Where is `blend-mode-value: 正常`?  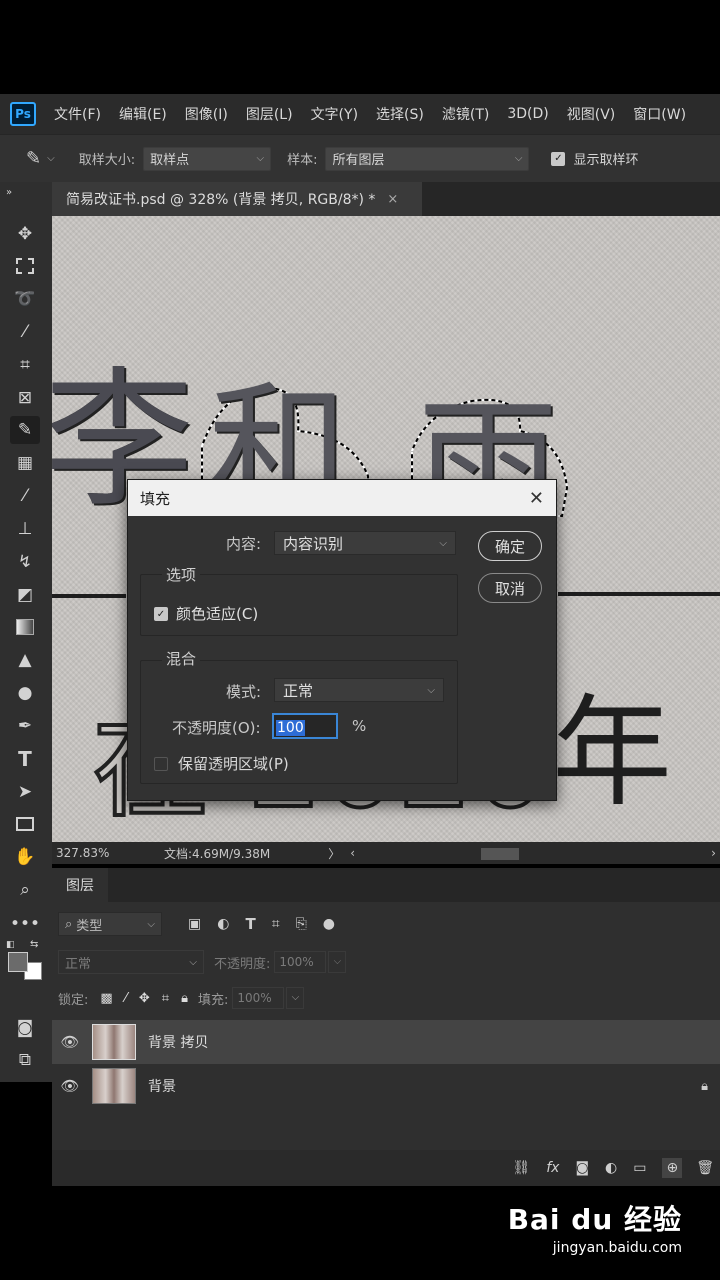
blend-mode-value: 正常 is located at coordinates (78, 964).